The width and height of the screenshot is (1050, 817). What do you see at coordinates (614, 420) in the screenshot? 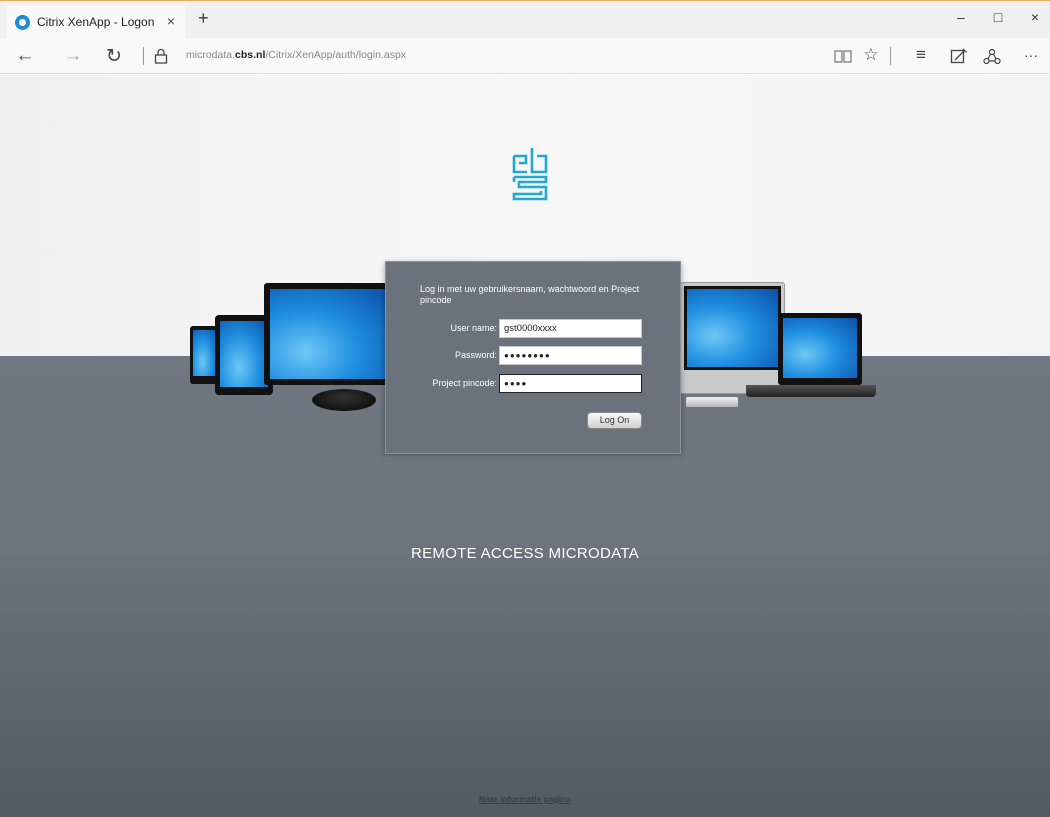
I see `logon-button: Log On` at bounding box center [614, 420].